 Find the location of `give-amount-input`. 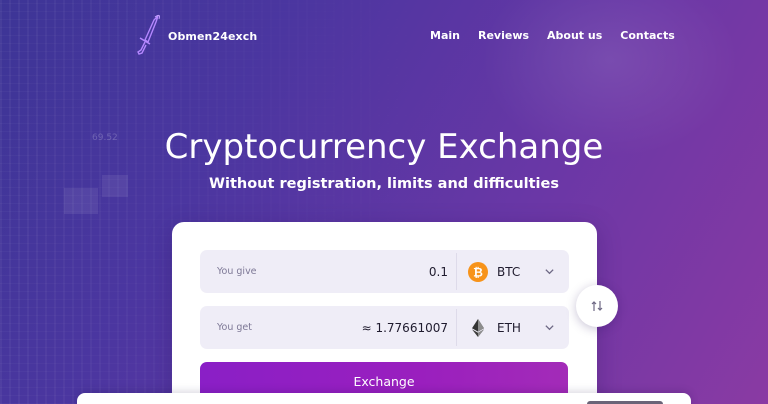

give-amount-input is located at coordinates (368, 271).